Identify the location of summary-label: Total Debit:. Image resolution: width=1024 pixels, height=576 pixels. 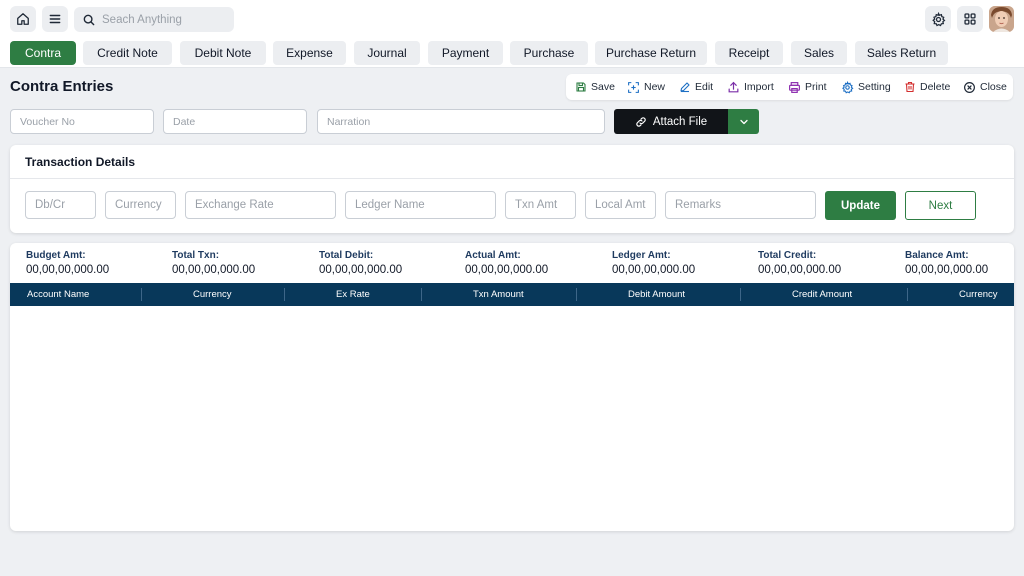
(346, 255).